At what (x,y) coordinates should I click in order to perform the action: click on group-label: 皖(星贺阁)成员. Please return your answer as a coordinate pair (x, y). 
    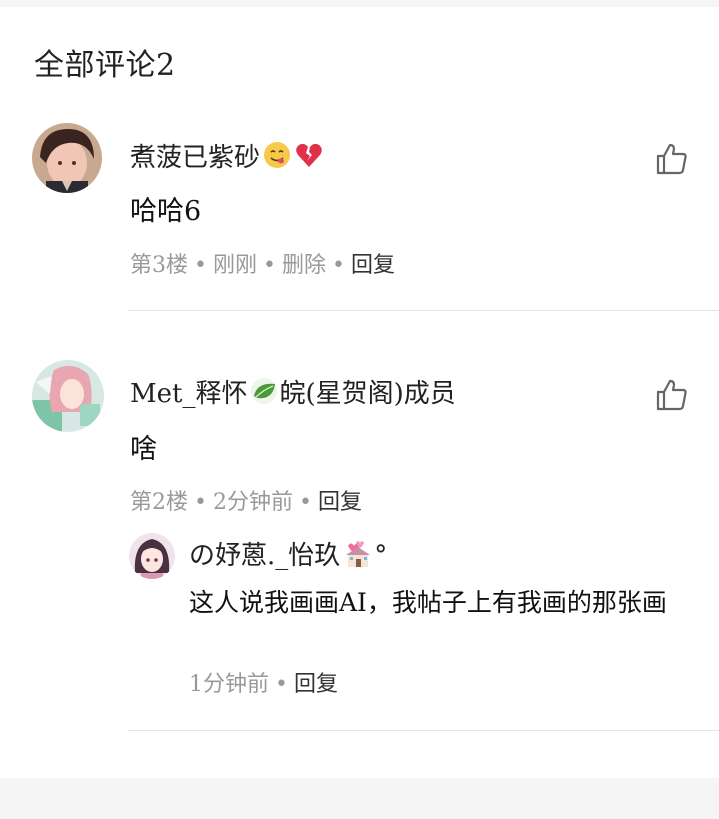
    Looking at the image, I should click on (367, 394).